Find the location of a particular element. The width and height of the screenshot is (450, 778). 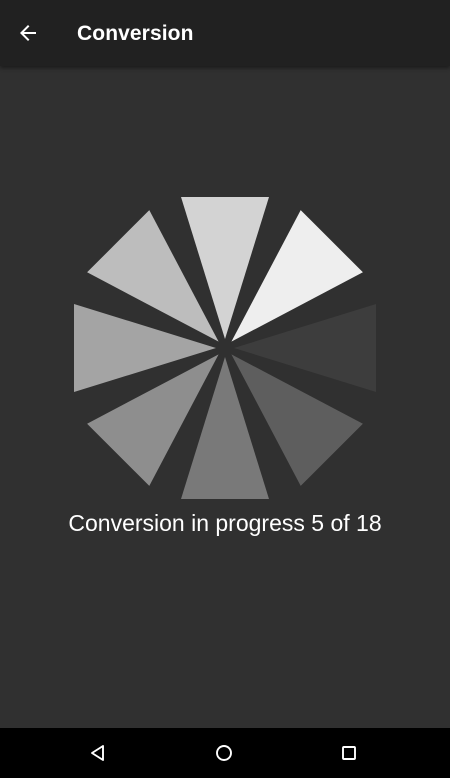

square-recents-icon is located at coordinates (349, 753).